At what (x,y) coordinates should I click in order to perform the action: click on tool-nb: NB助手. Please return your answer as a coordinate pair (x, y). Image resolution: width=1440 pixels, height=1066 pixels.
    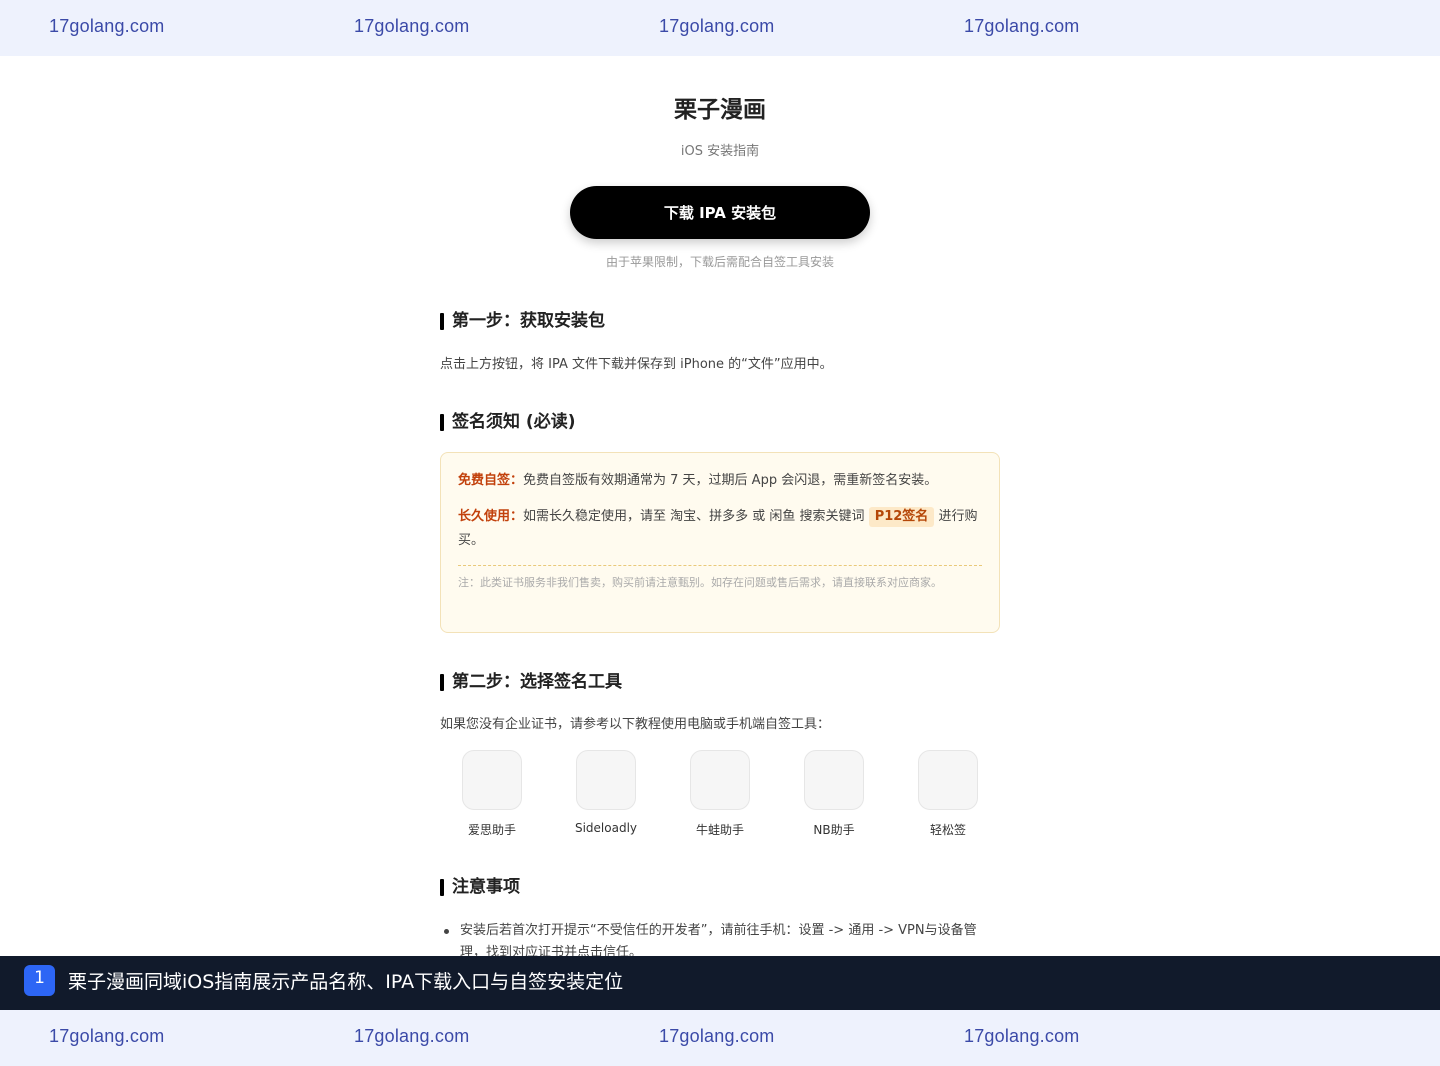
    Looking at the image, I should click on (834, 794).